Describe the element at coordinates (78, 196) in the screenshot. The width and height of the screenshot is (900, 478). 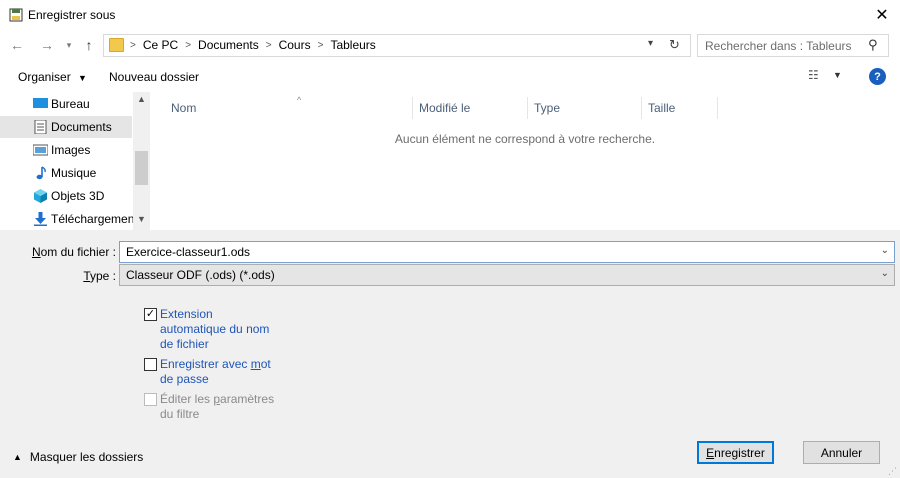
I see `sidebar-item-label: Objets 3D` at that location.